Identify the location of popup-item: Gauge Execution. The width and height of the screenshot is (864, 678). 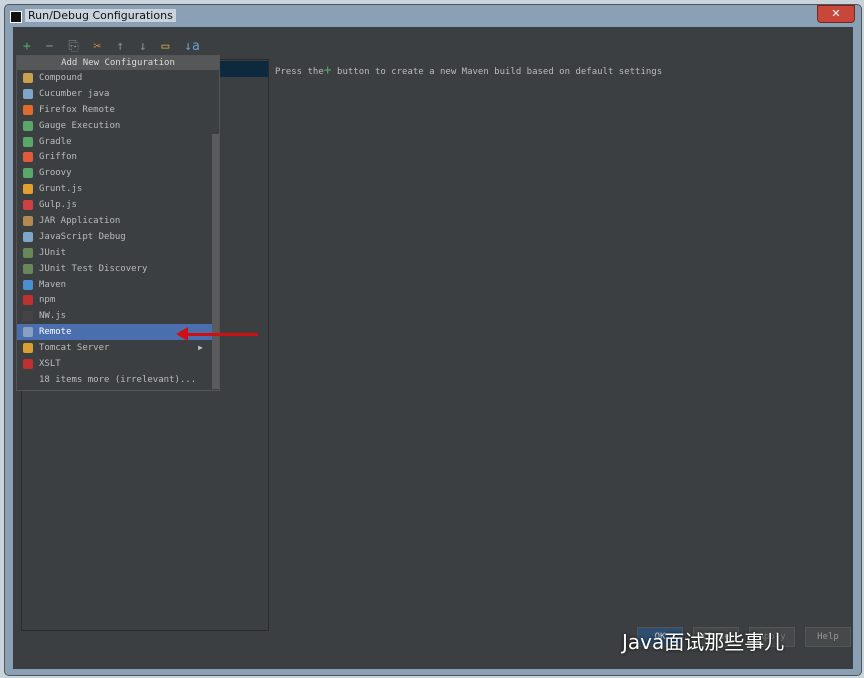
(118, 126).